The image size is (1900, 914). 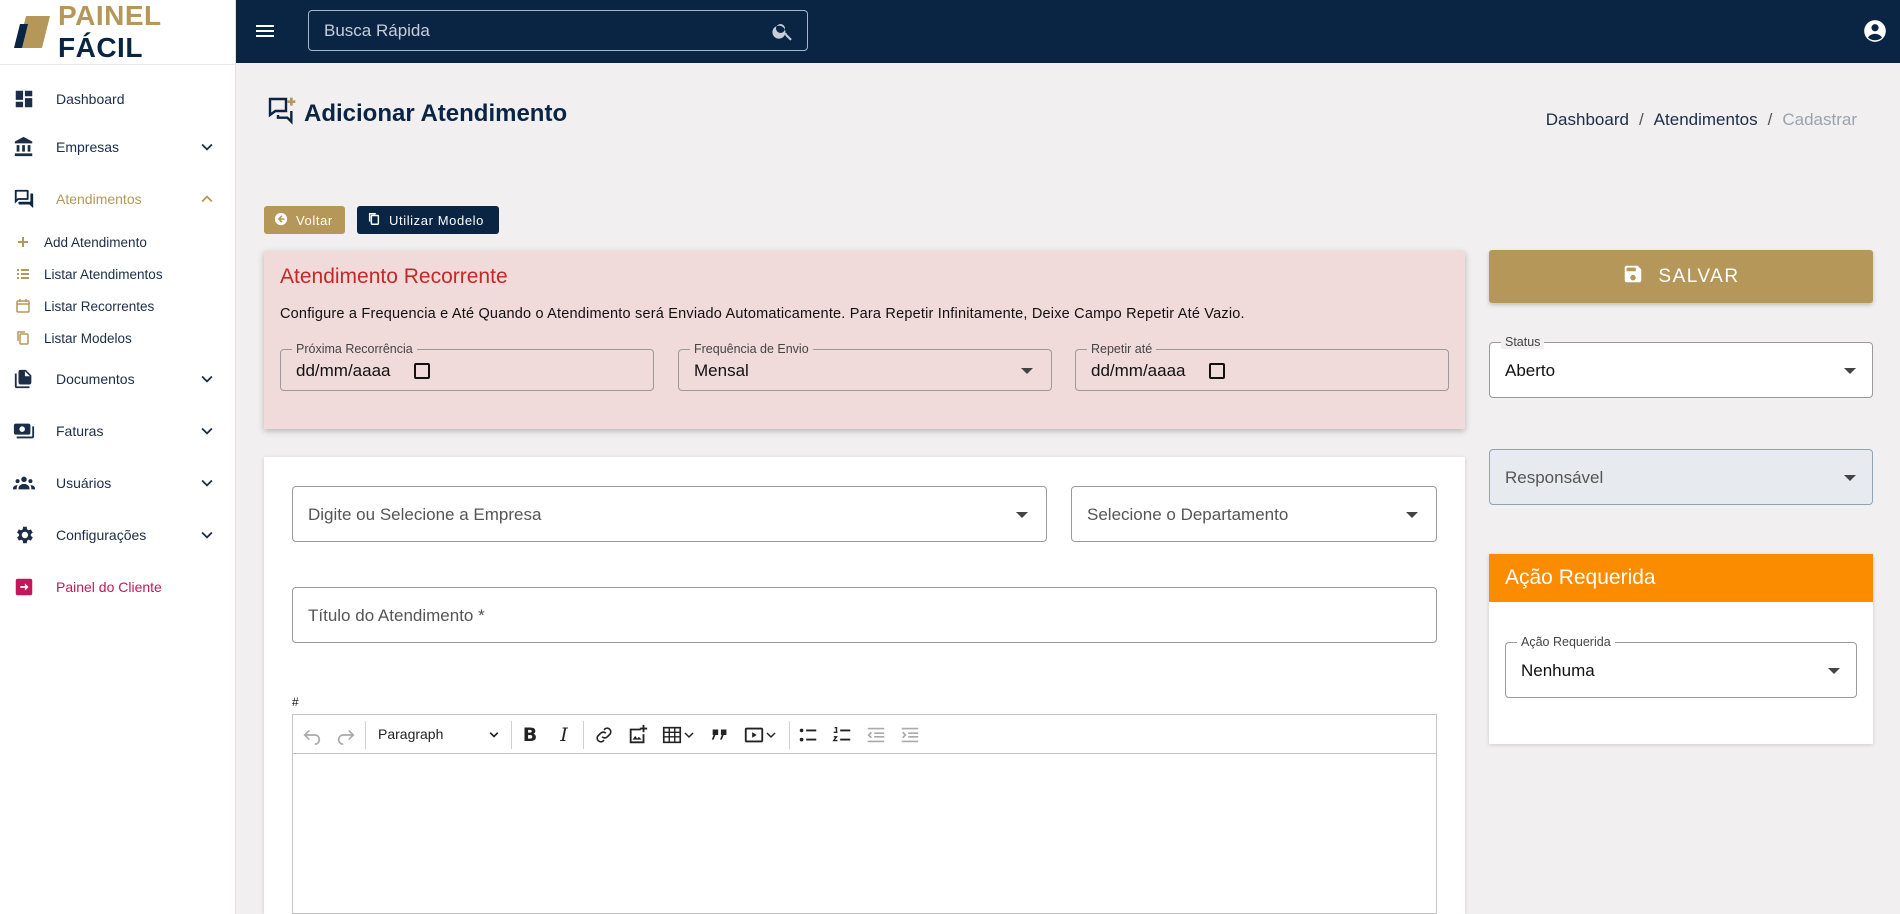 What do you see at coordinates (864, 615) in the screenshot?
I see `title-input: Título do Atendimento *` at bounding box center [864, 615].